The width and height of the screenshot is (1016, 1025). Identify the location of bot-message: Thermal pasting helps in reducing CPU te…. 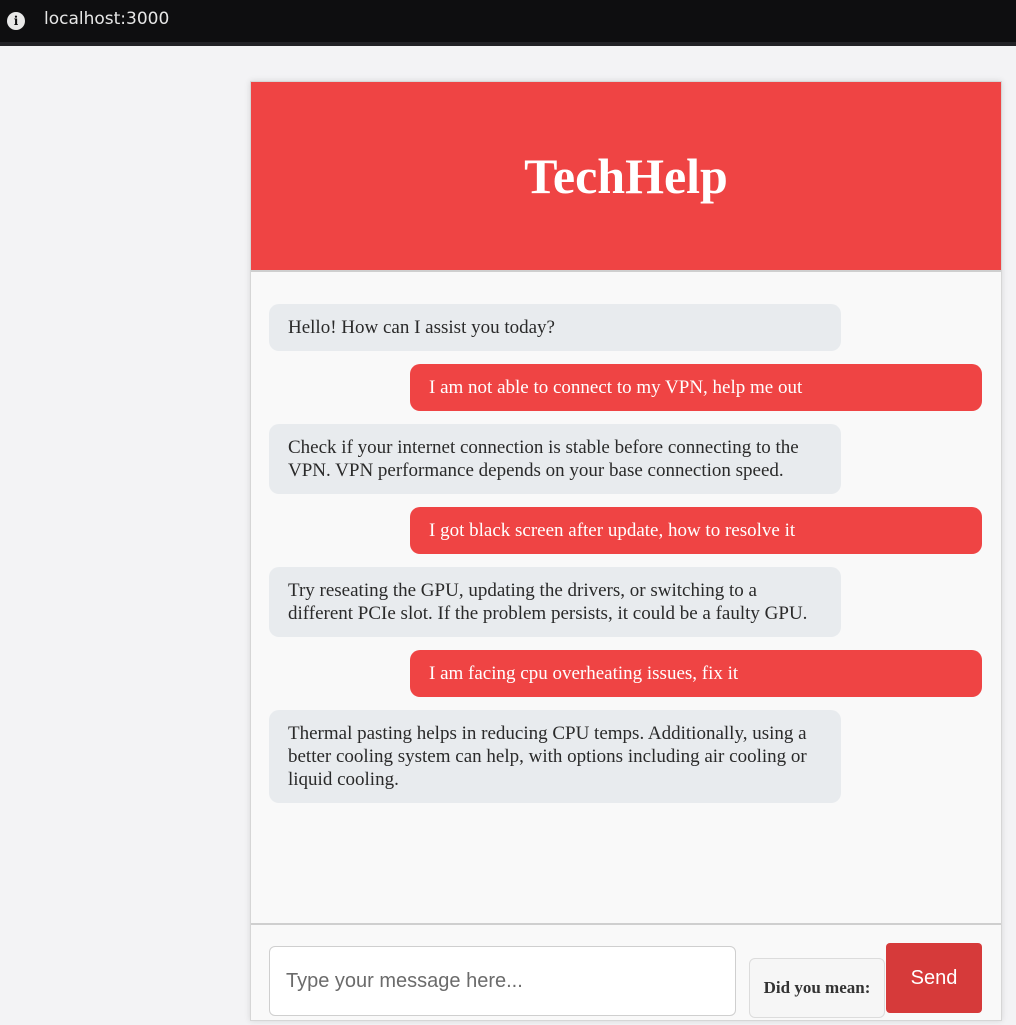
(555, 756).